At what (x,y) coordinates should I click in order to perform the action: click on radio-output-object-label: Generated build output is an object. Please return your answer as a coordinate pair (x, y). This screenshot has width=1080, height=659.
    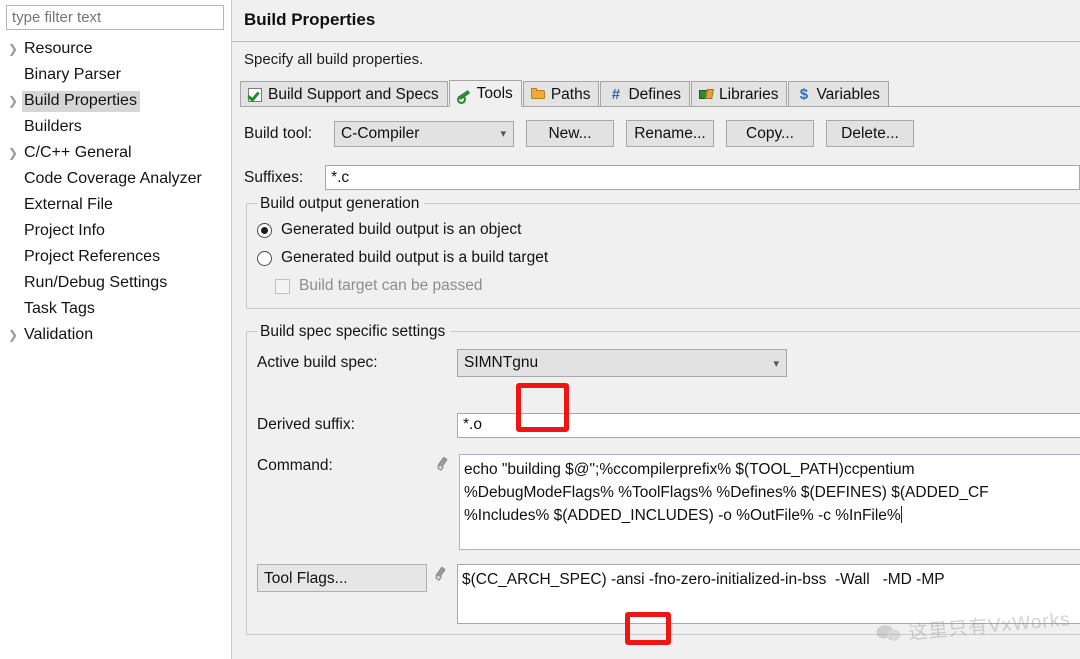
    Looking at the image, I should click on (401, 229).